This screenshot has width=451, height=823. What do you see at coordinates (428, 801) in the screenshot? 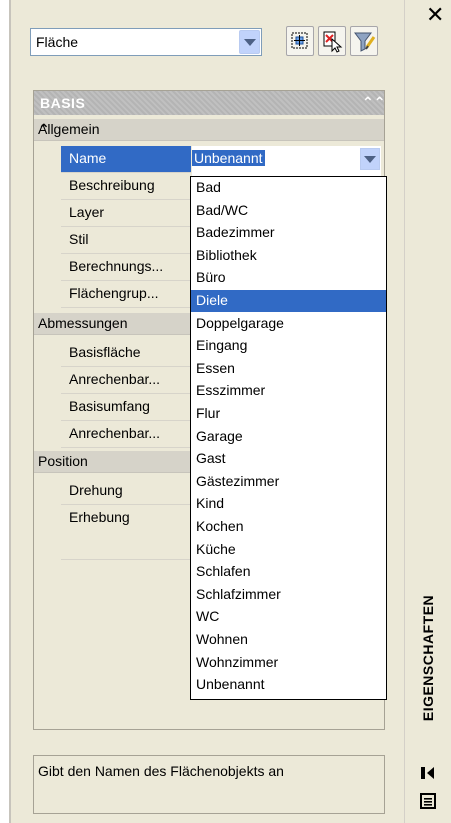
I see `palette-menu-icon` at bounding box center [428, 801].